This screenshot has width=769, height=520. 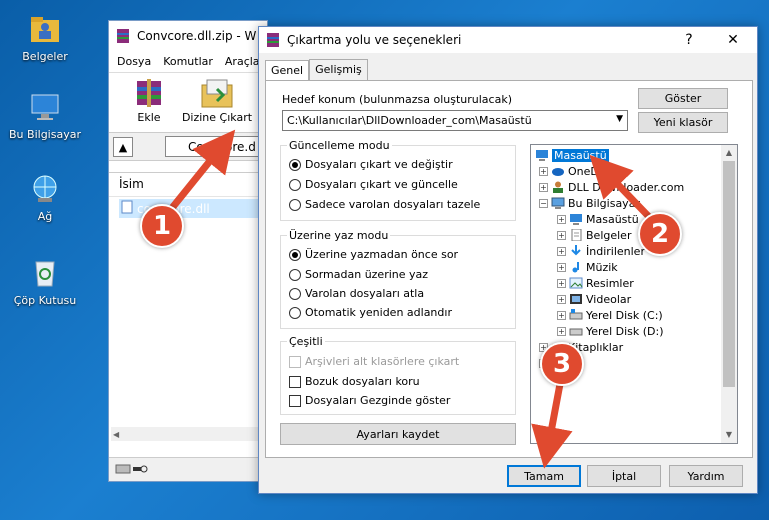 I want to click on tree-item-onedrive: + OneDr, so click(x=571, y=171).